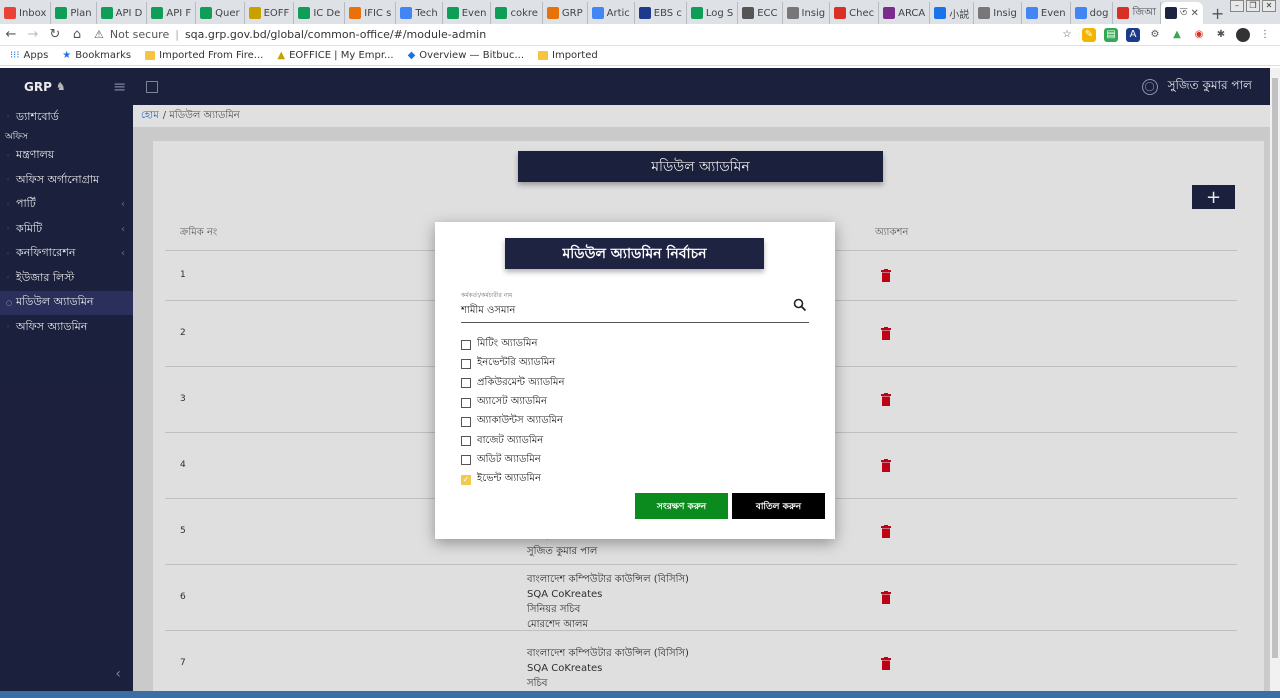 The height and width of the screenshot is (698, 1280). Describe the element at coordinates (1089, 34) in the screenshot. I see `extension-icon: ✎` at that location.